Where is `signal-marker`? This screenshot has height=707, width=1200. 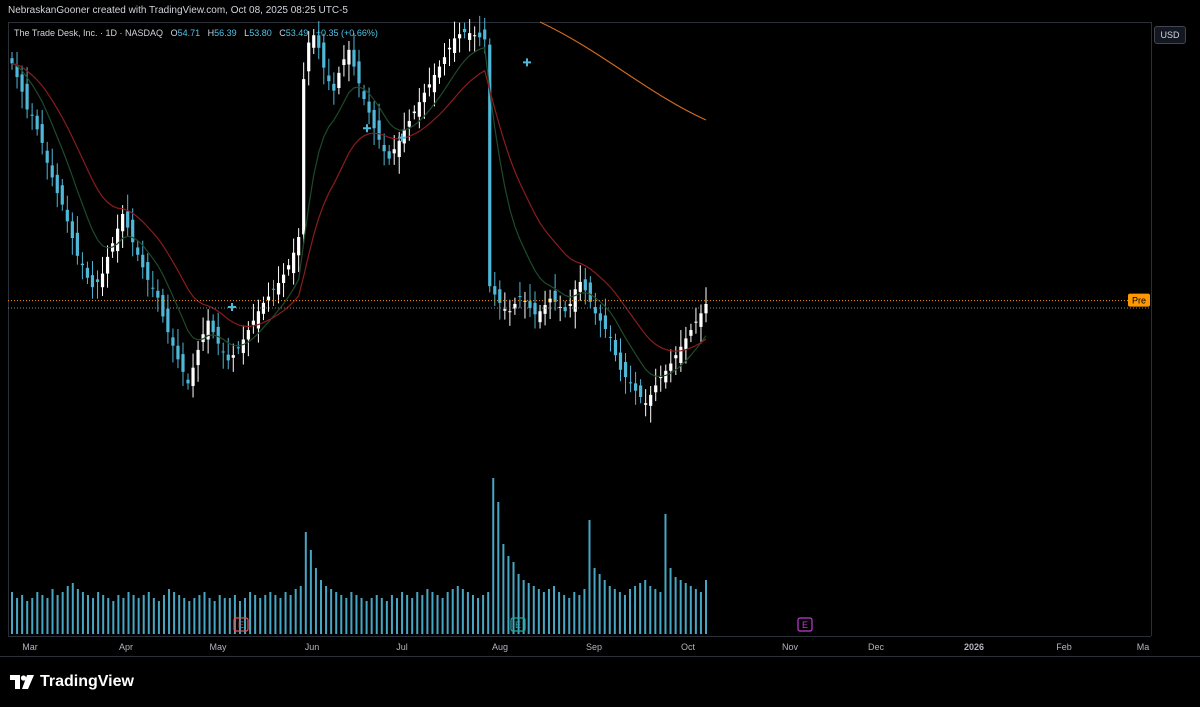
signal-marker is located at coordinates (232, 307).